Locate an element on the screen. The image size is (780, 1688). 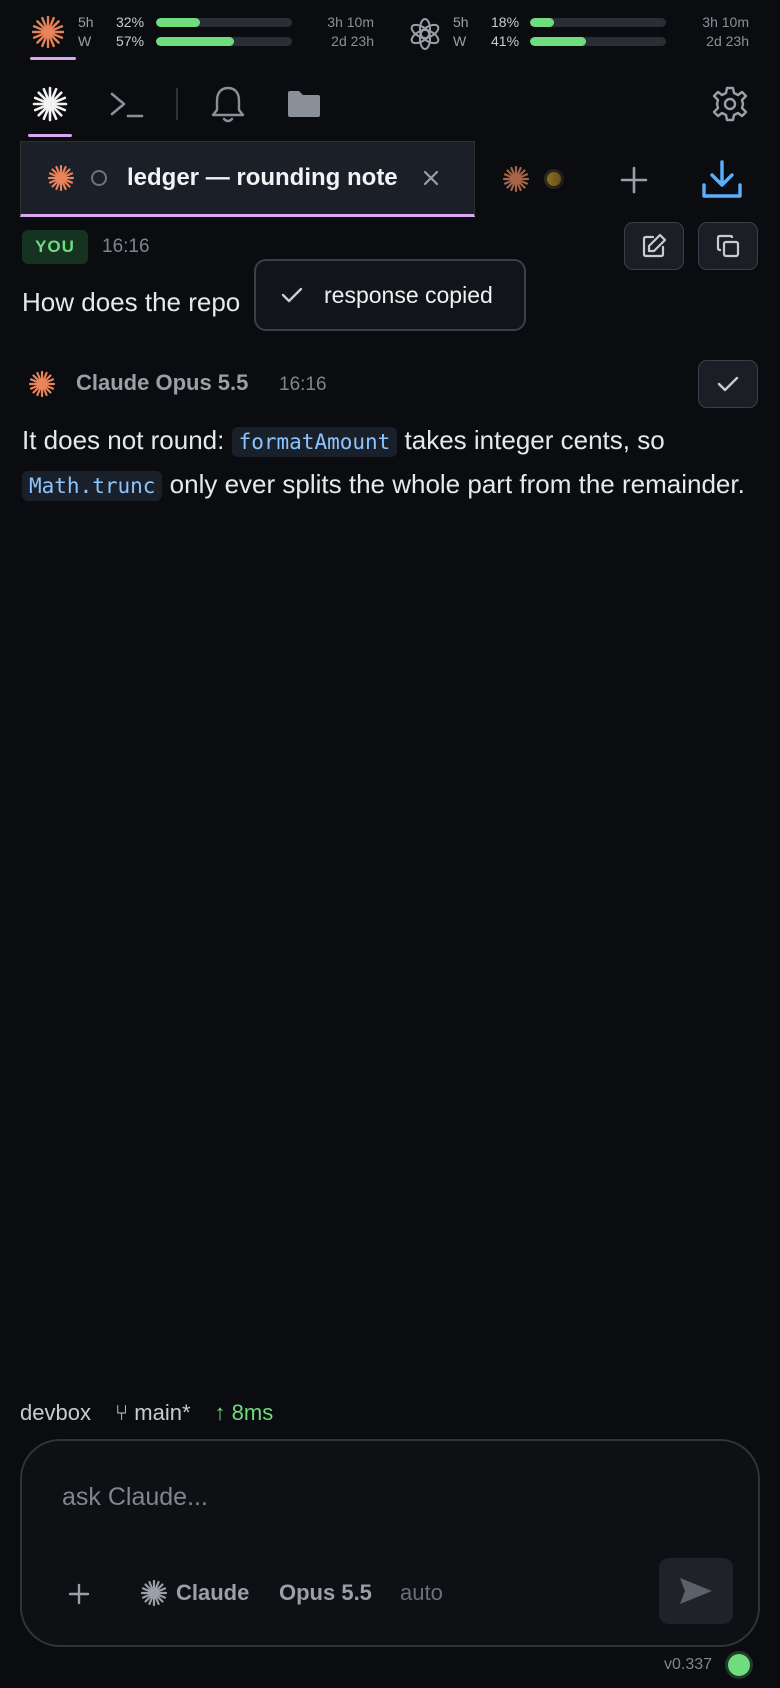
edit-message-button is located at coordinates (654, 246).